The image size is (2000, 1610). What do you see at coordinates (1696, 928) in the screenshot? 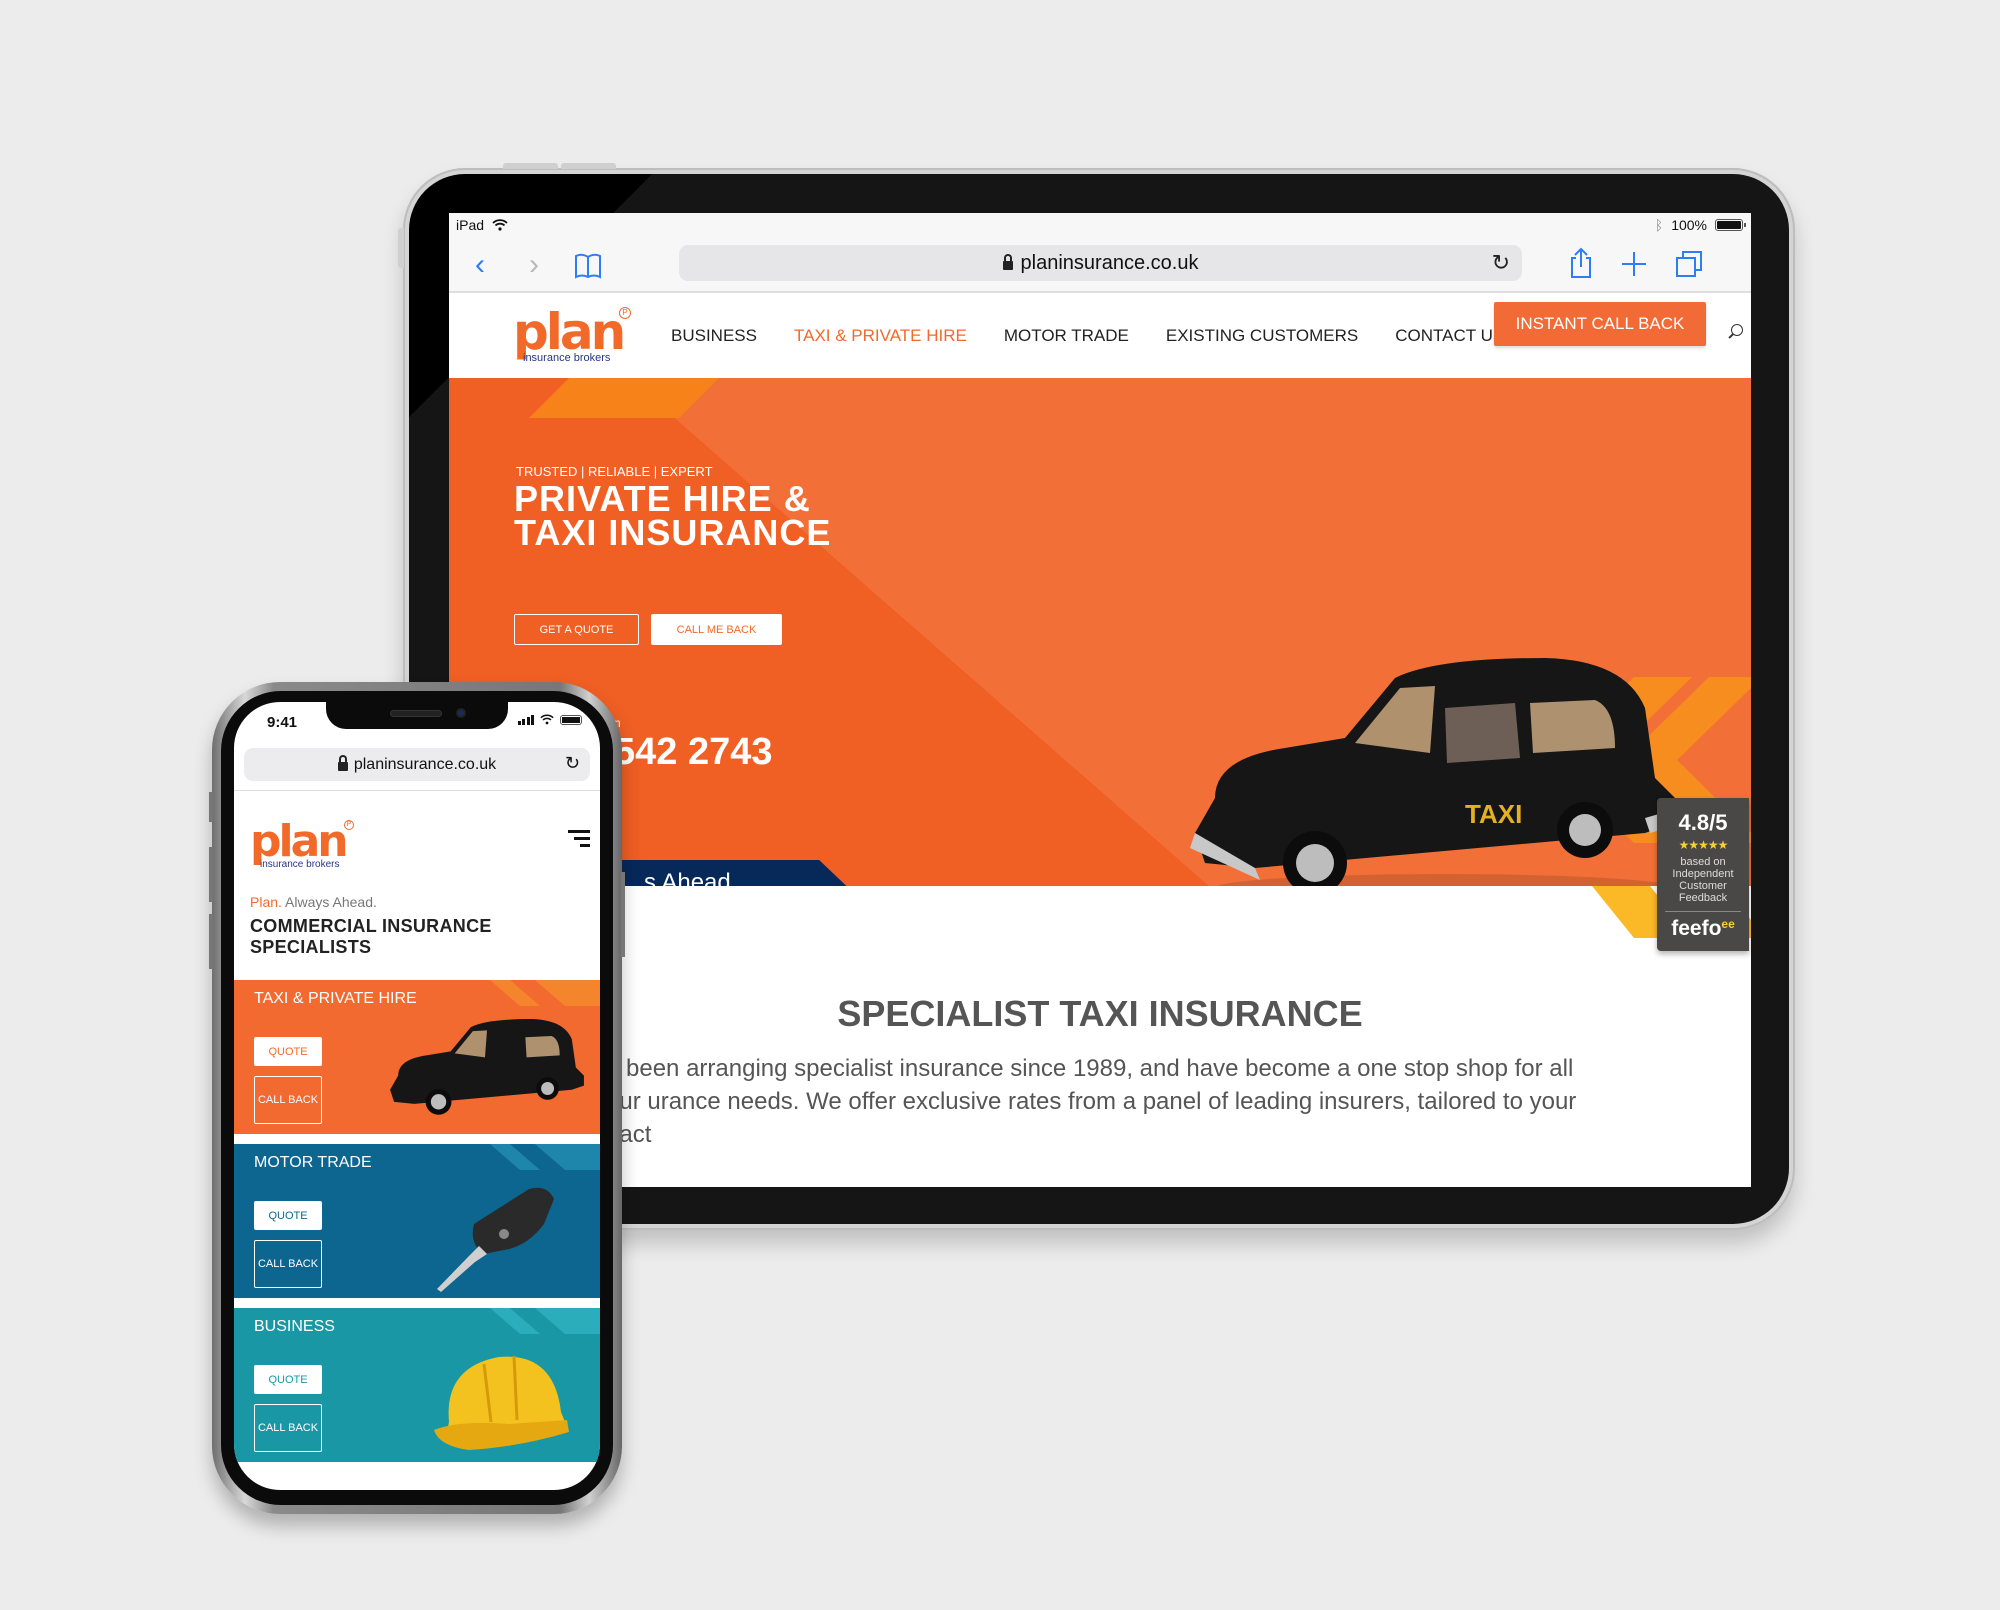
I see `feefo-wordmark: feefo` at bounding box center [1696, 928].